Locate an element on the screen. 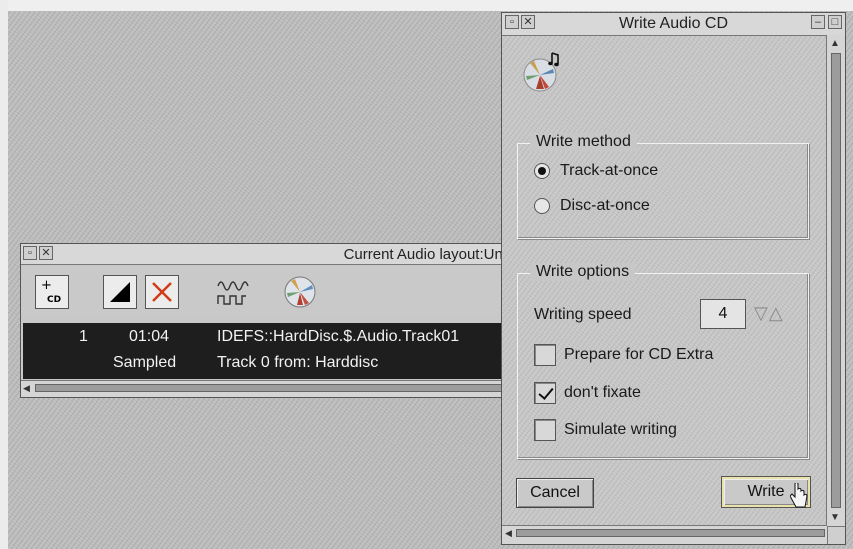  dialog-horizontal-scrollbar: ◀ is located at coordinates (664, 534).